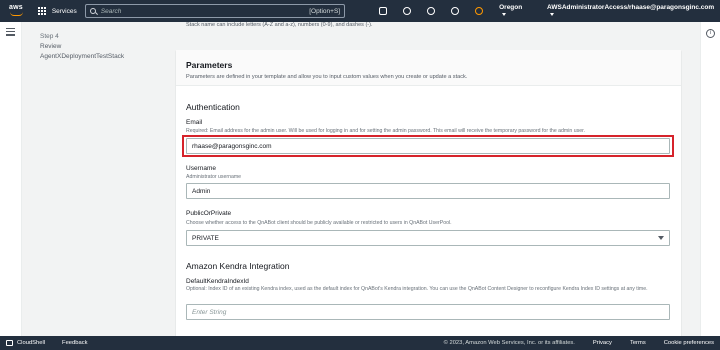  I want to click on search-shortcut: [Option+S], so click(325, 11).